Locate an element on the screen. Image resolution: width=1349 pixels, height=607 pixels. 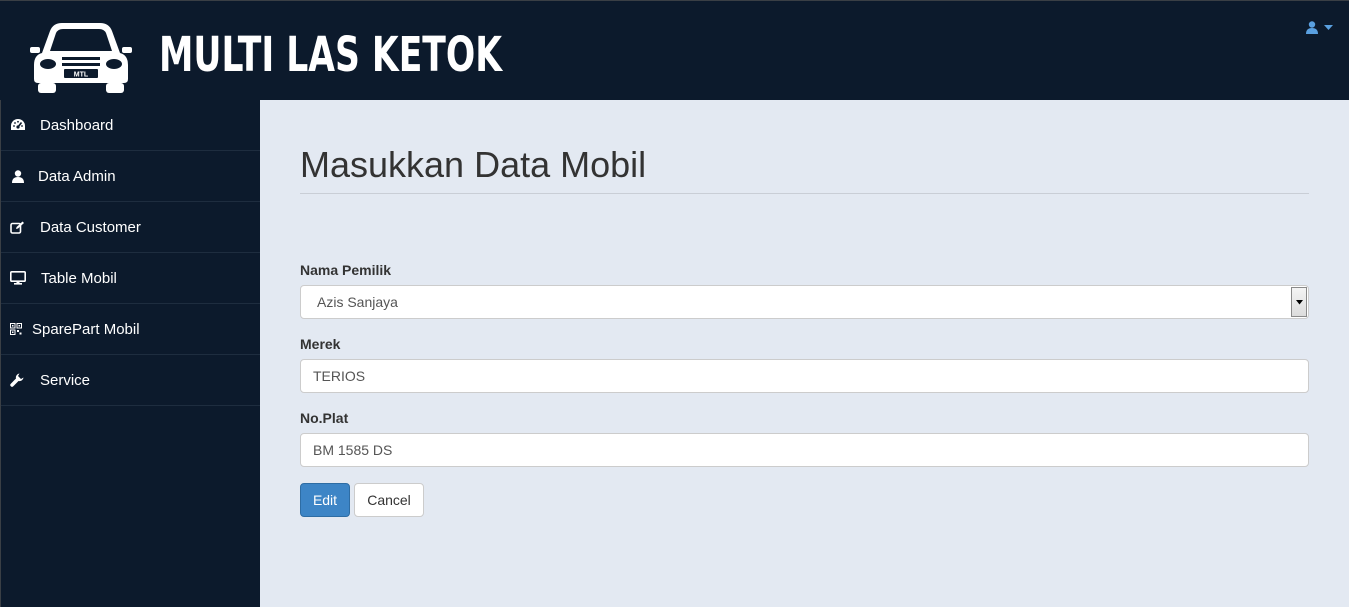
page-title: Masukkan Data Mobil is located at coordinates (473, 164).